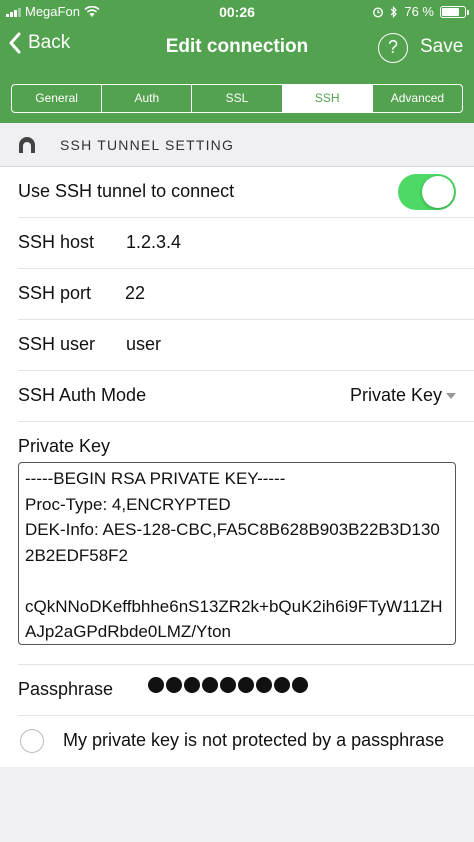 This screenshot has width=474, height=842. I want to click on ssh-user-row: SSH user user, so click(246, 345).